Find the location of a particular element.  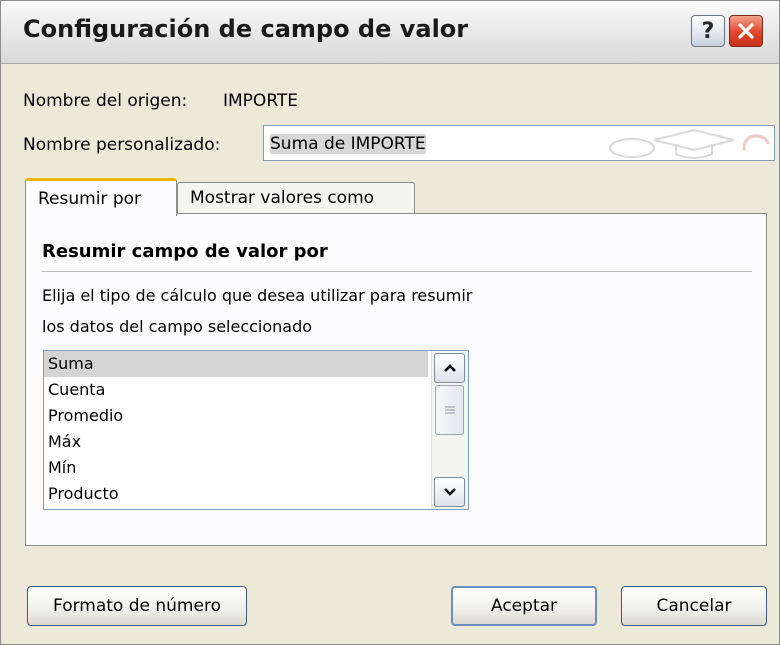

list-item-min: Mín is located at coordinates (236, 468).